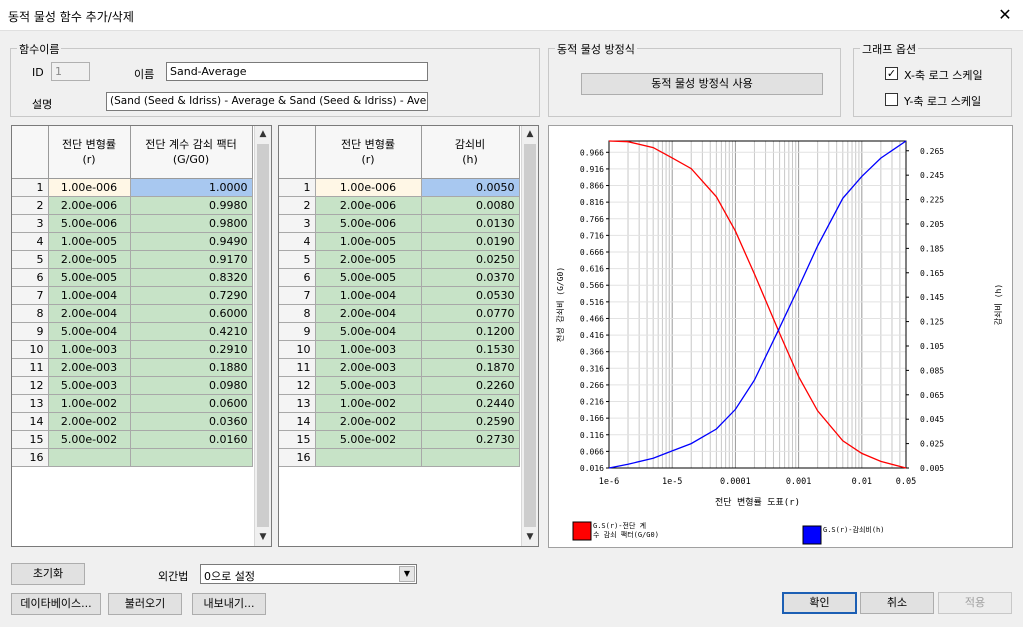 This screenshot has width=1023, height=627. What do you see at coordinates (191, 403) in the screenshot?
I see `value-cell: 0.0600` at bounding box center [191, 403].